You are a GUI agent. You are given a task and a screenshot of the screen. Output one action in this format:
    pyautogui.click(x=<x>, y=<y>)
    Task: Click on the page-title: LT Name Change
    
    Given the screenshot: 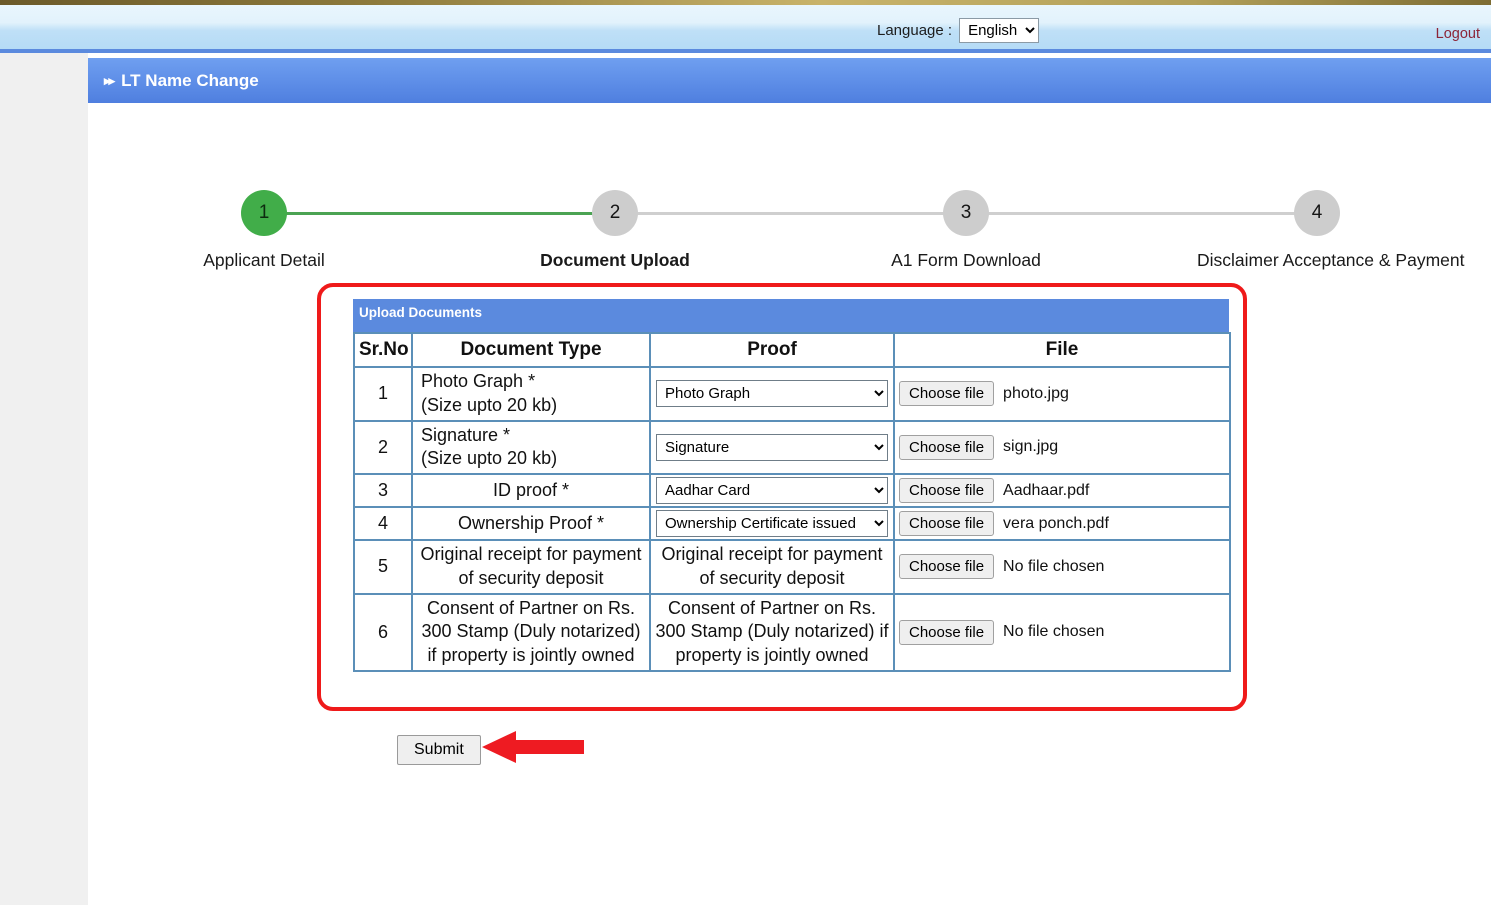 What is the action you would take?
    pyautogui.click(x=190, y=80)
    